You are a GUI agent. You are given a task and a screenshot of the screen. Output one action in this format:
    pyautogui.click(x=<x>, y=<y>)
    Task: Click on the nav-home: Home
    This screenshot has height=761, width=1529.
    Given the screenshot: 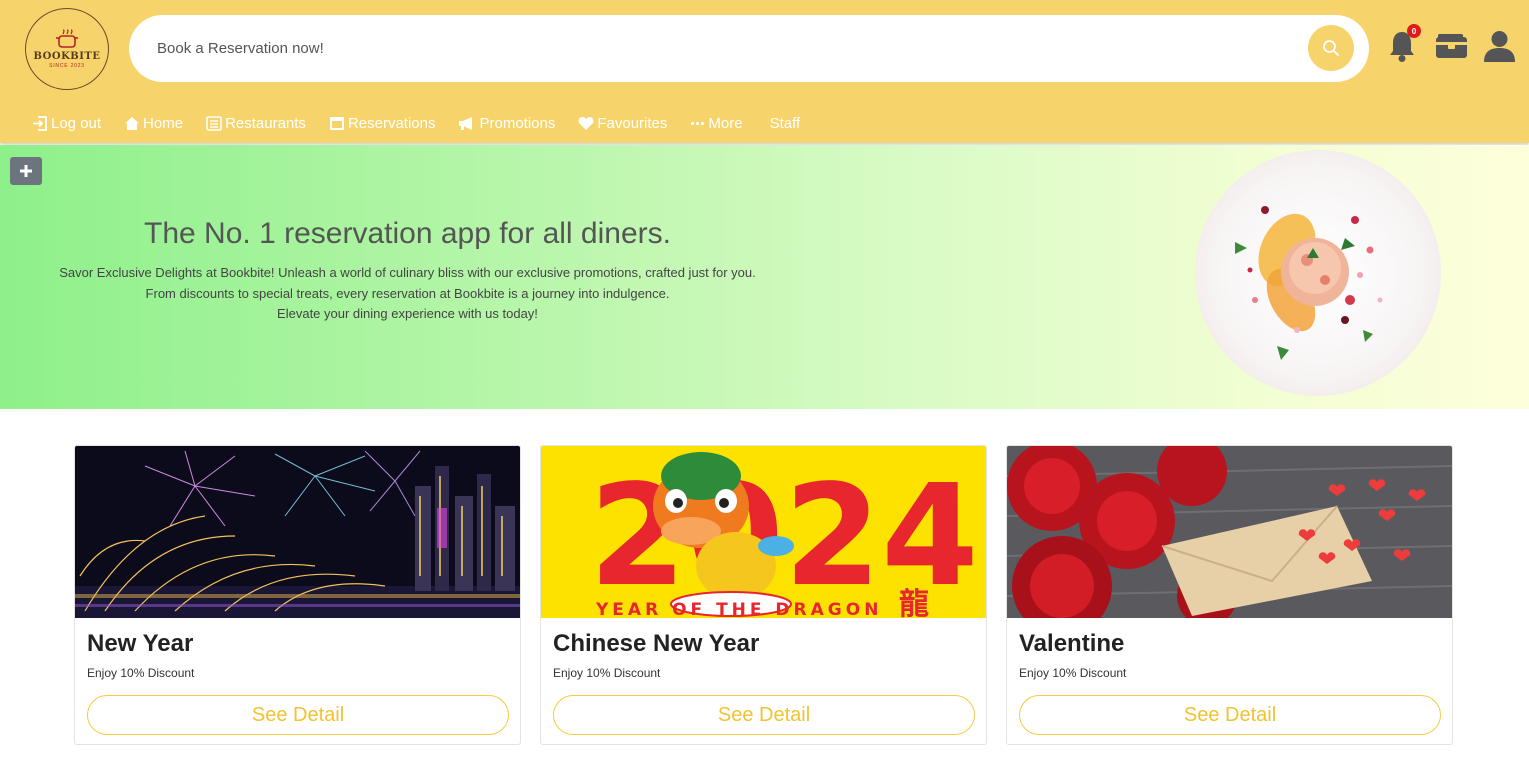 What is the action you would take?
    pyautogui.click(x=153, y=123)
    